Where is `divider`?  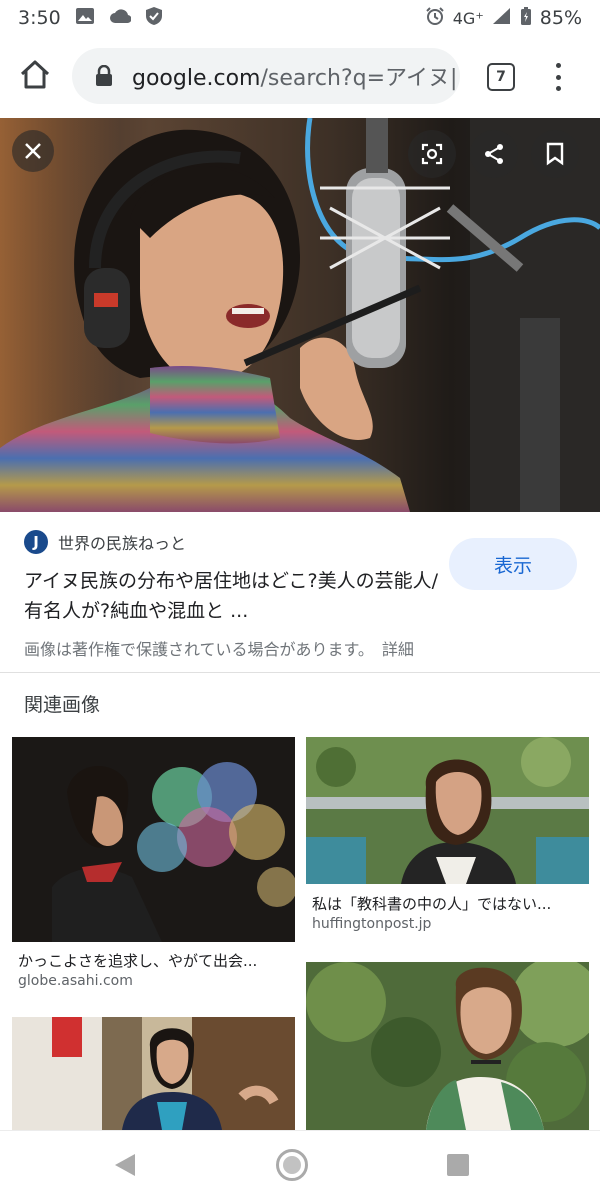 divider is located at coordinates (300, 672).